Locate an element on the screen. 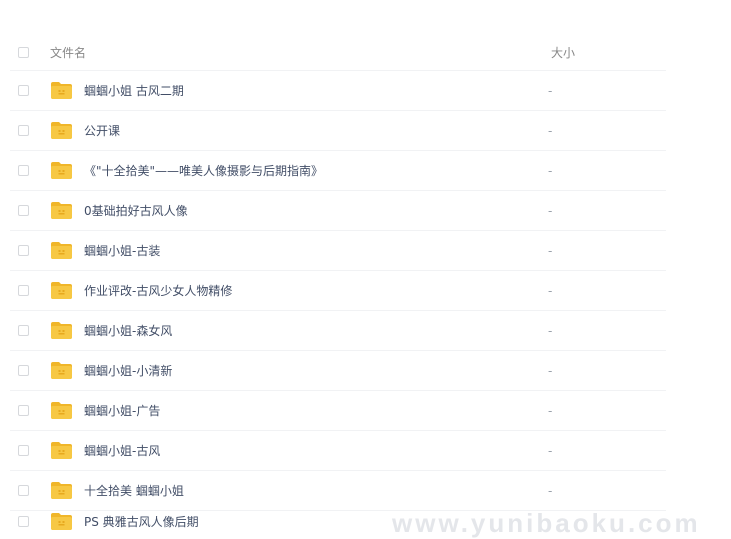 The width and height of the screenshot is (731, 539). file-row: 十全拾美 蝈蝈小姐 - is located at coordinates (338, 491).